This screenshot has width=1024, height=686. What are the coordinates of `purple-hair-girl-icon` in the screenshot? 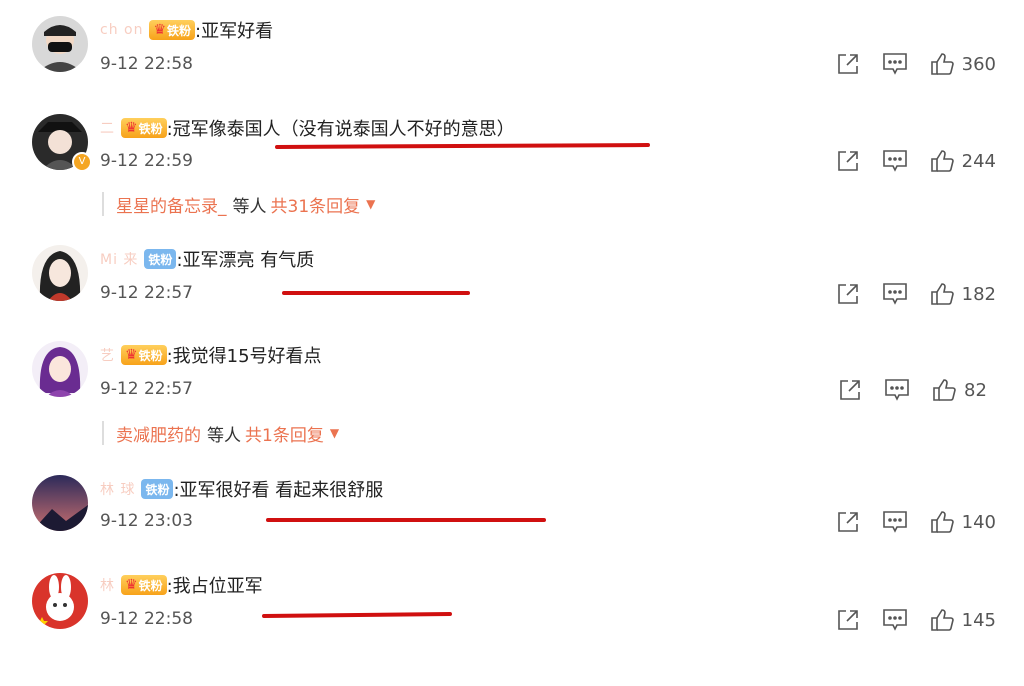 It's located at (60, 369).